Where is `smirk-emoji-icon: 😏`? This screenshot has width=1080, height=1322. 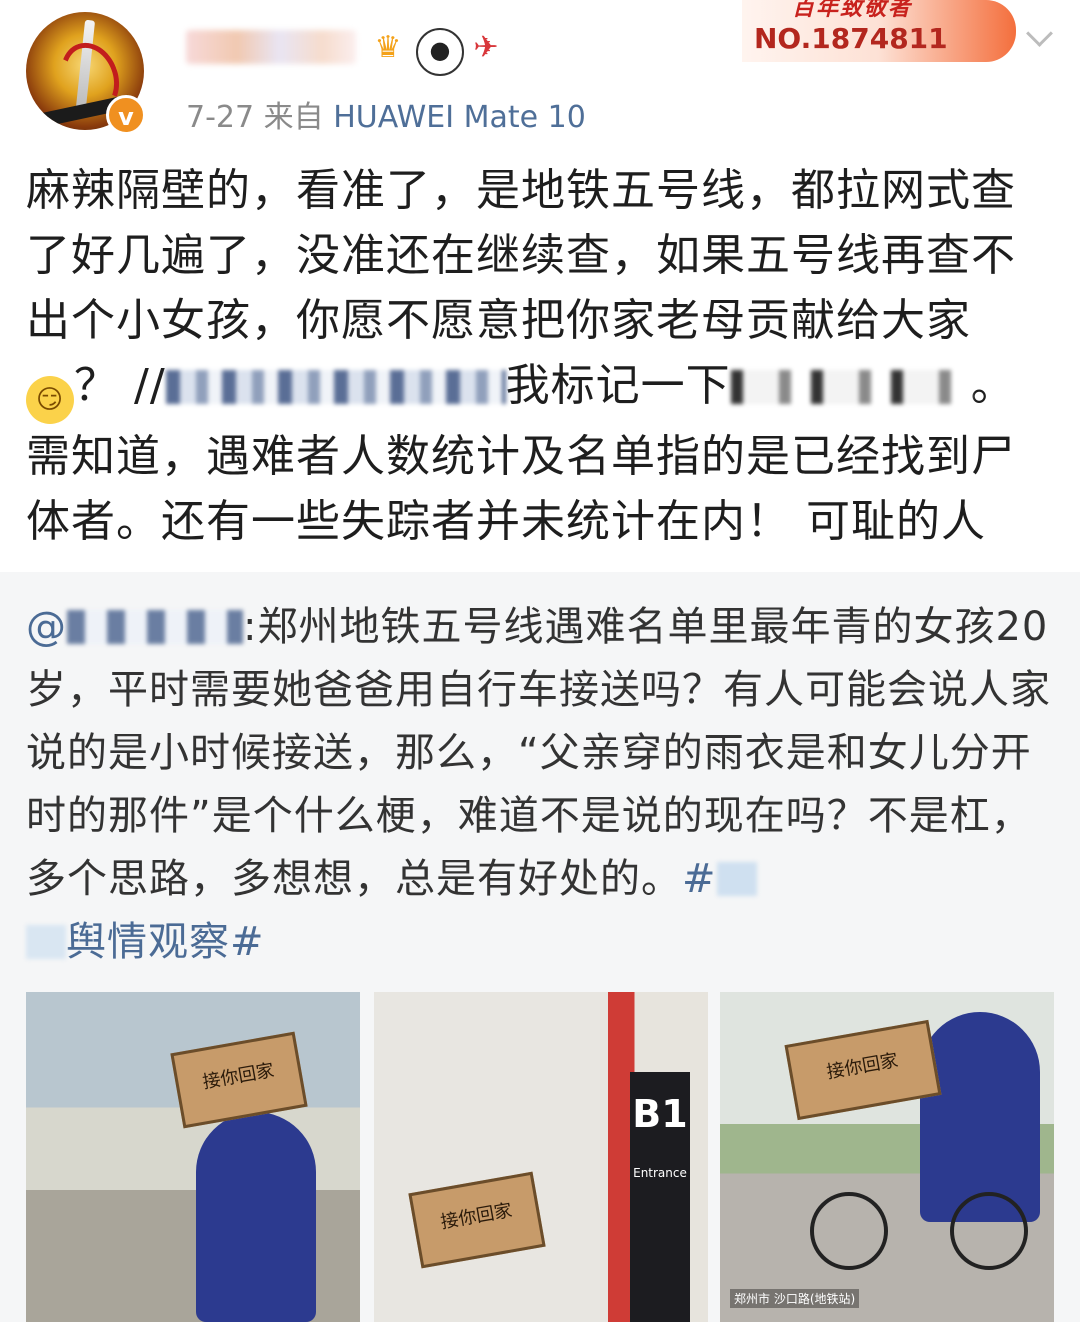
smirk-emoji-icon: 😏 is located at coordinates (50, 400).